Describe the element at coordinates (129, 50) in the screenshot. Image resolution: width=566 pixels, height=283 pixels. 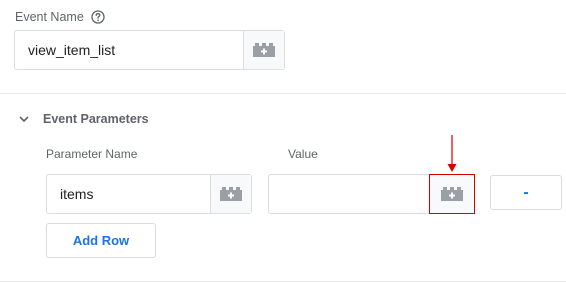
I see `event-name-input` at that location.